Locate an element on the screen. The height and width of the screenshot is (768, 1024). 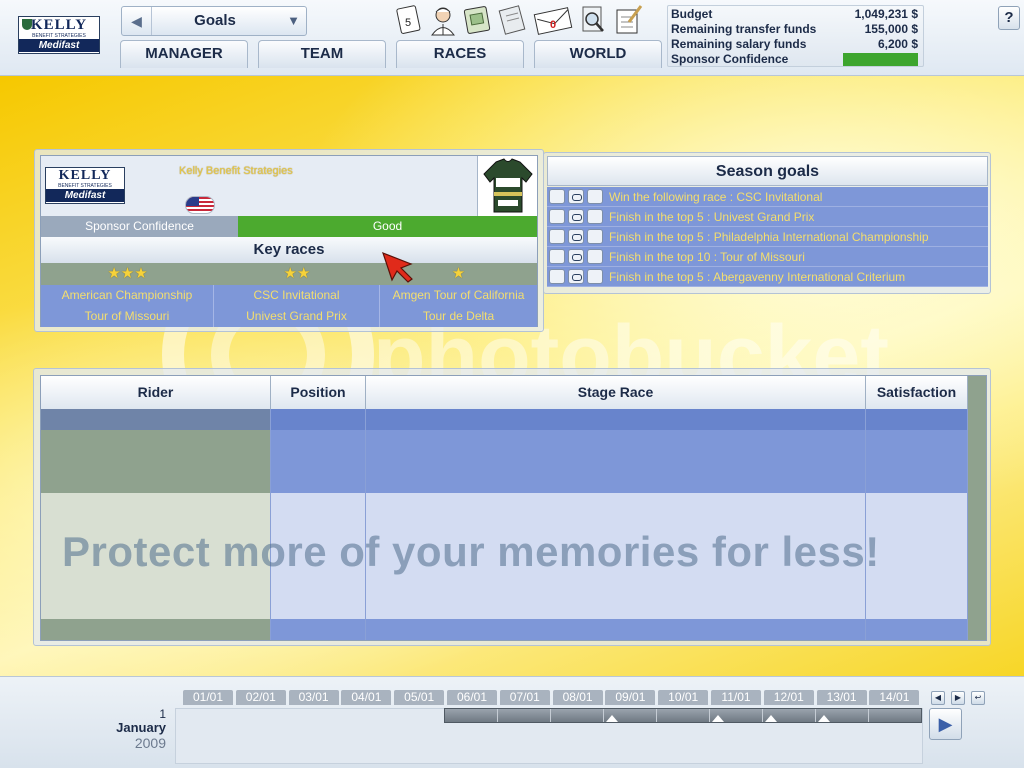
salary-funds-row: Remaining salary funds 6,200 $ is located at coordinates (794, 44).